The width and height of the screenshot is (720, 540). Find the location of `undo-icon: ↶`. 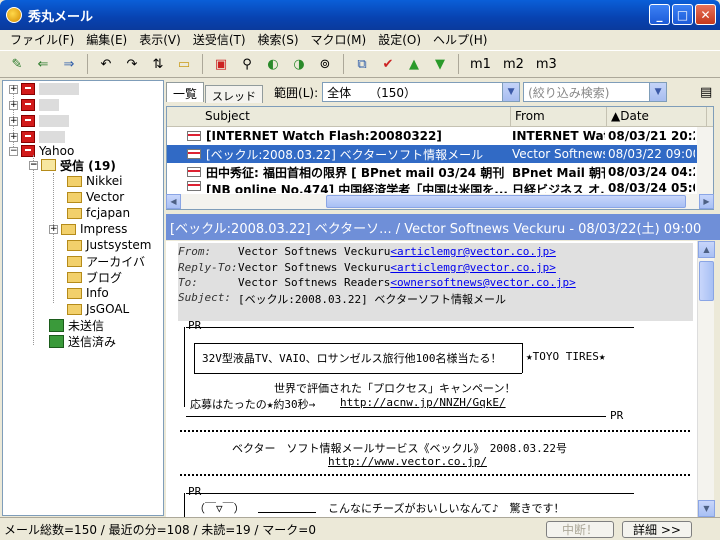

undo-icon: ↶ is located at coordinates (106, 64).